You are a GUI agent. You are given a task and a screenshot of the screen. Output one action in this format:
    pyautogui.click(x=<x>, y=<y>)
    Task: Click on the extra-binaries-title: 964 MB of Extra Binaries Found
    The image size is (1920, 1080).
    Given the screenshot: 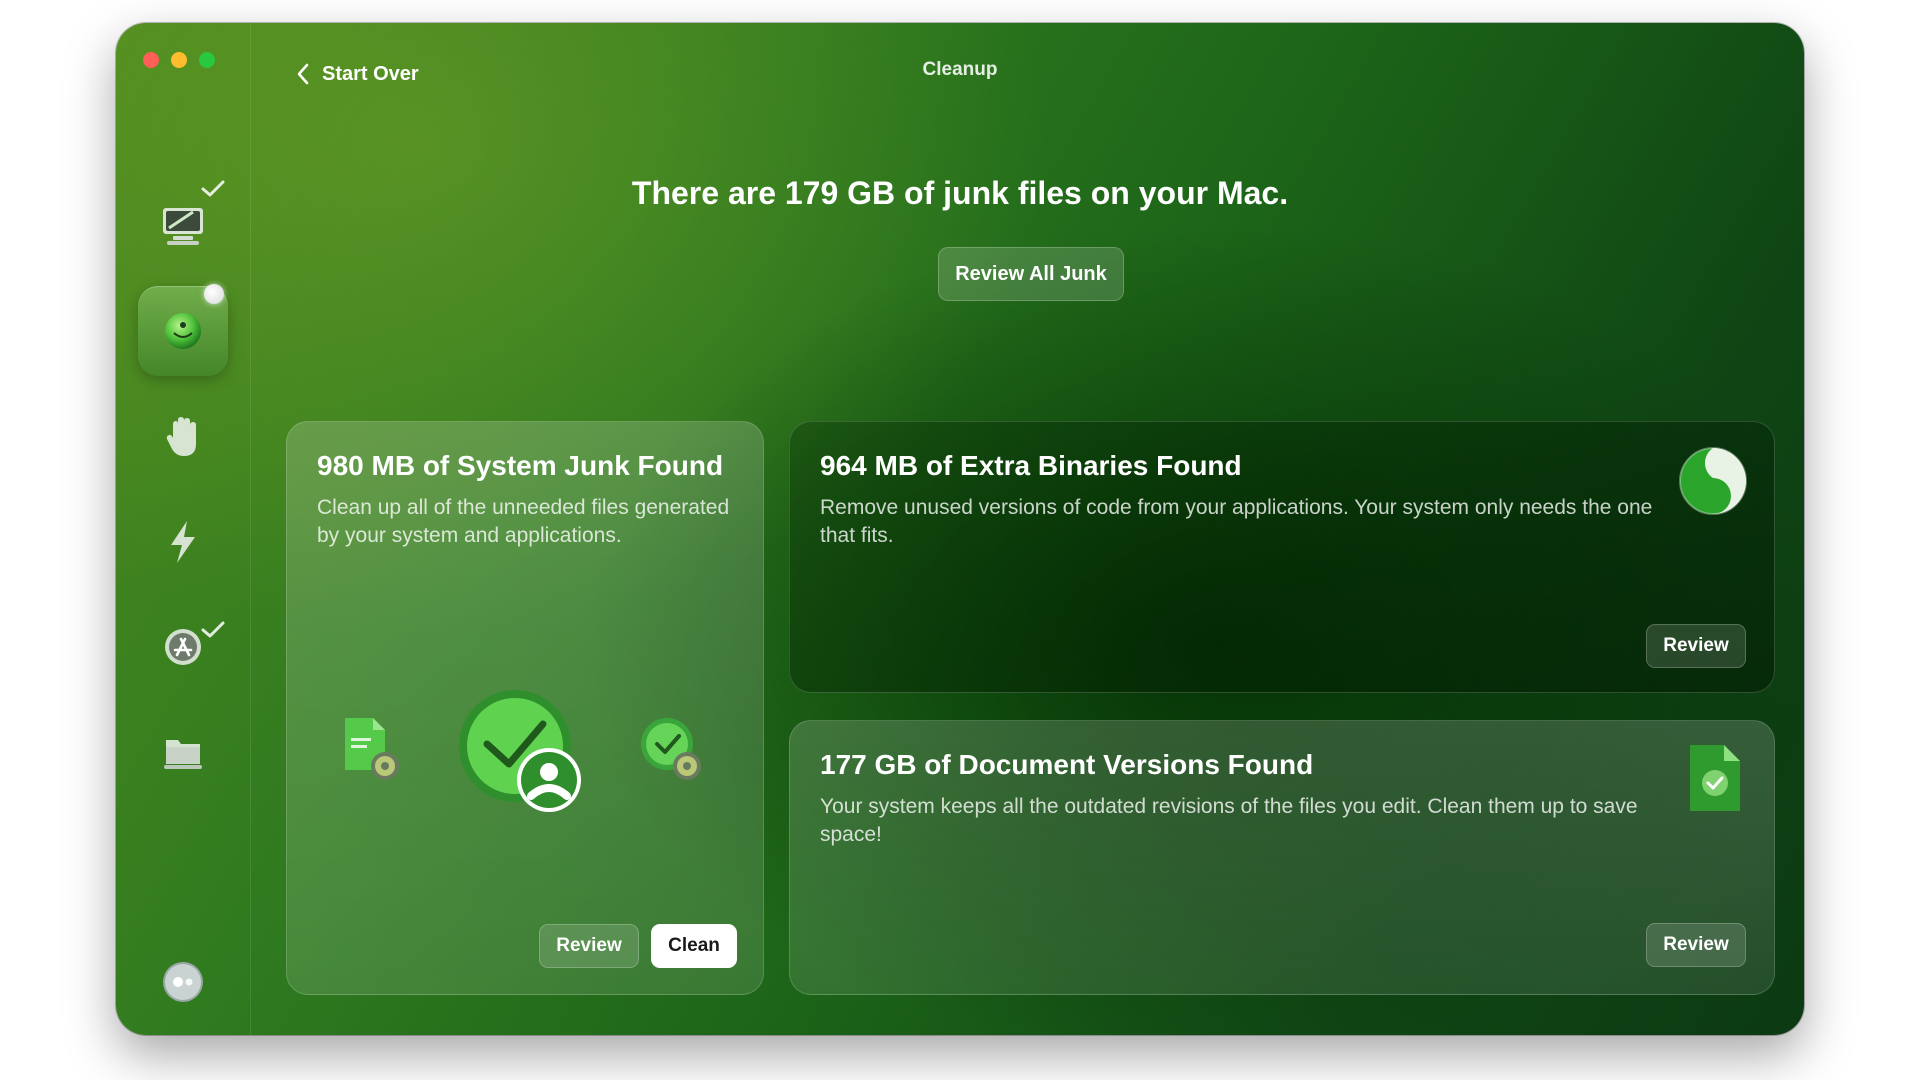 What is the action you would take?
    pyautogui.click(x=1031, y=465)
    